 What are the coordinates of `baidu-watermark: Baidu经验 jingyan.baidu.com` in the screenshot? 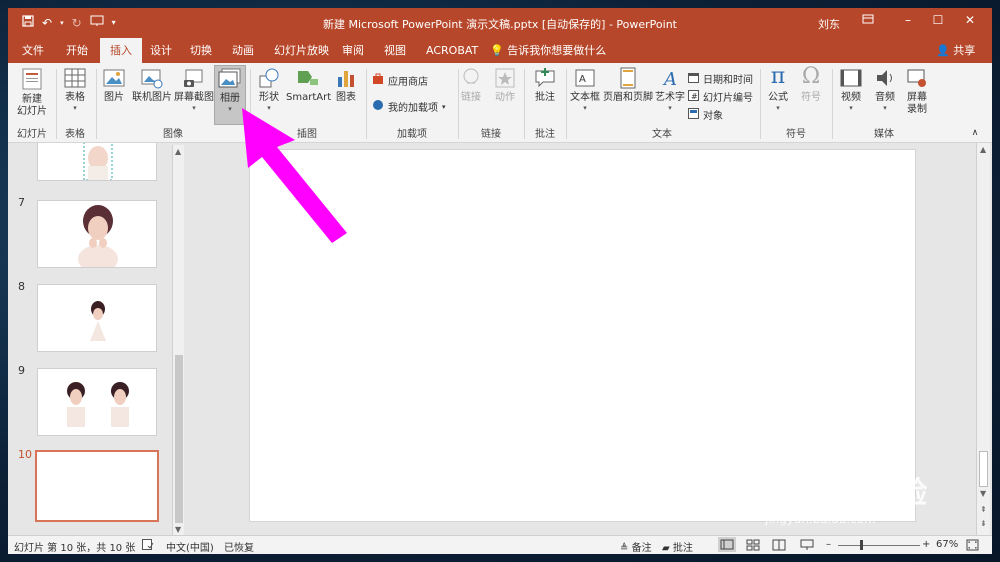 It's located at (846, 497).